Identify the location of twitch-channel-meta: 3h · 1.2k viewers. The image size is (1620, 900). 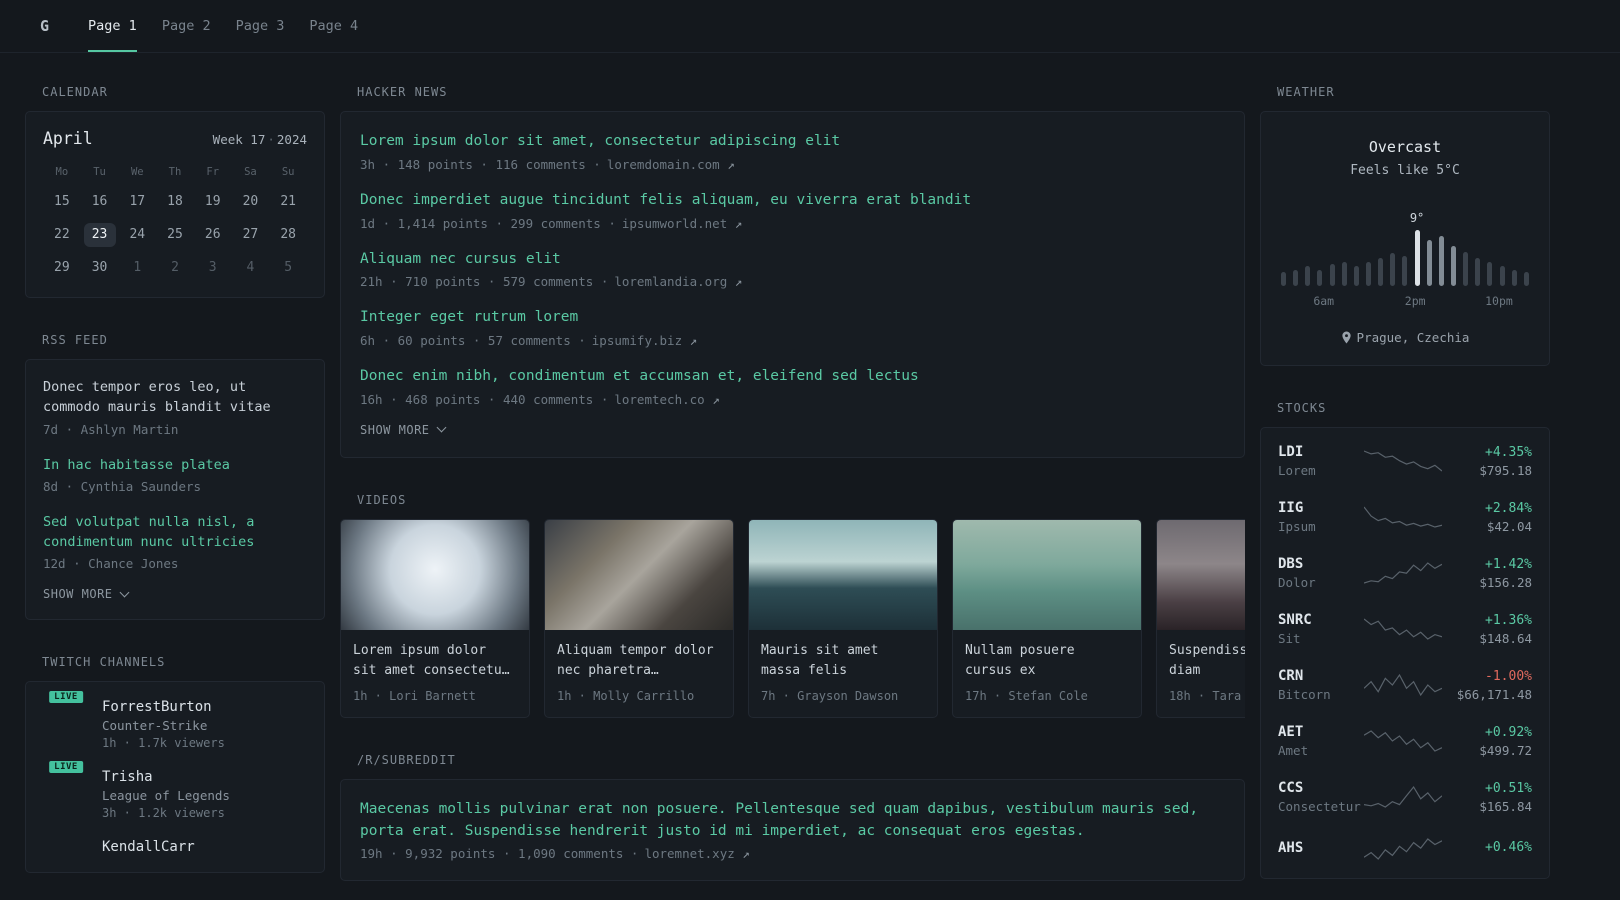
(163, 813).